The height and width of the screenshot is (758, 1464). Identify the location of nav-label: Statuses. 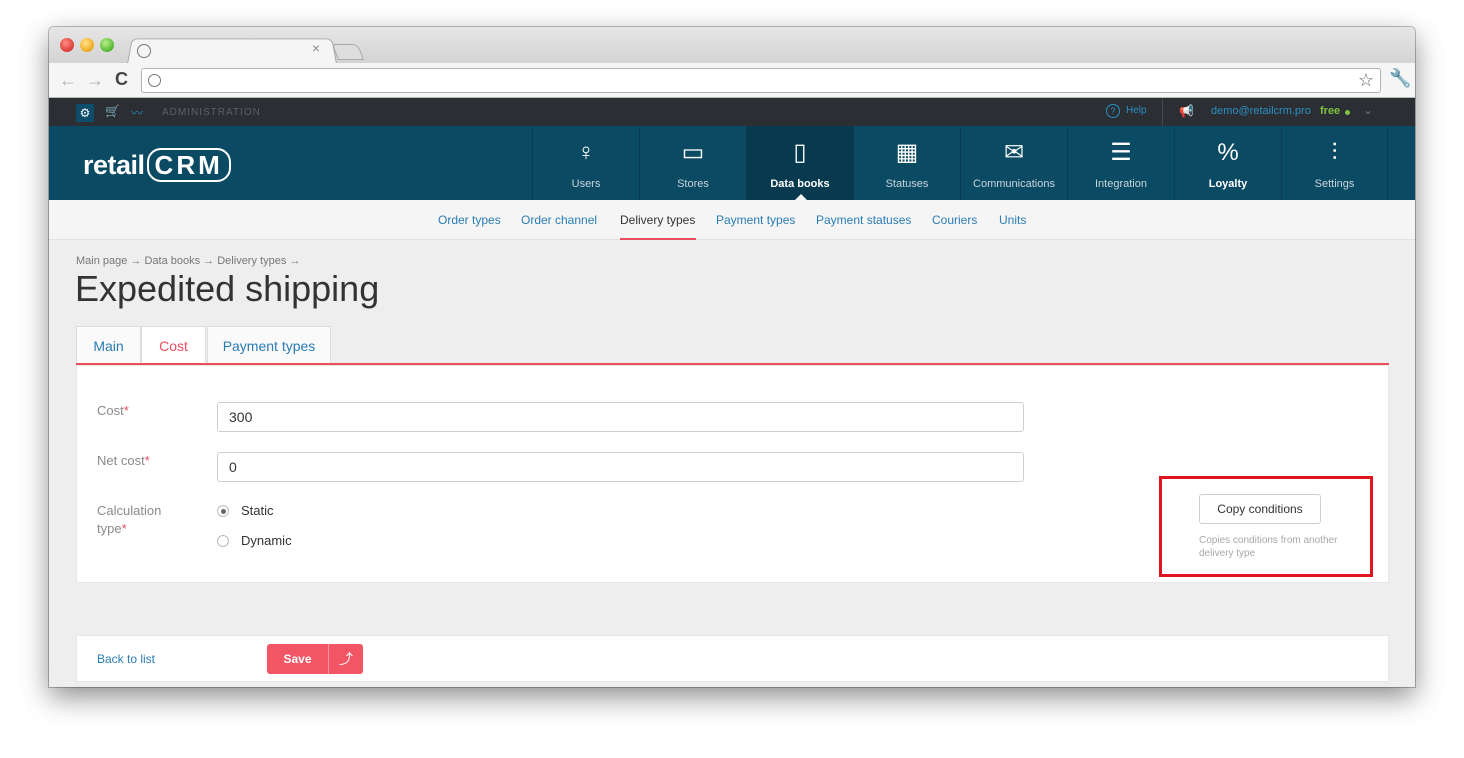
(907, 184).